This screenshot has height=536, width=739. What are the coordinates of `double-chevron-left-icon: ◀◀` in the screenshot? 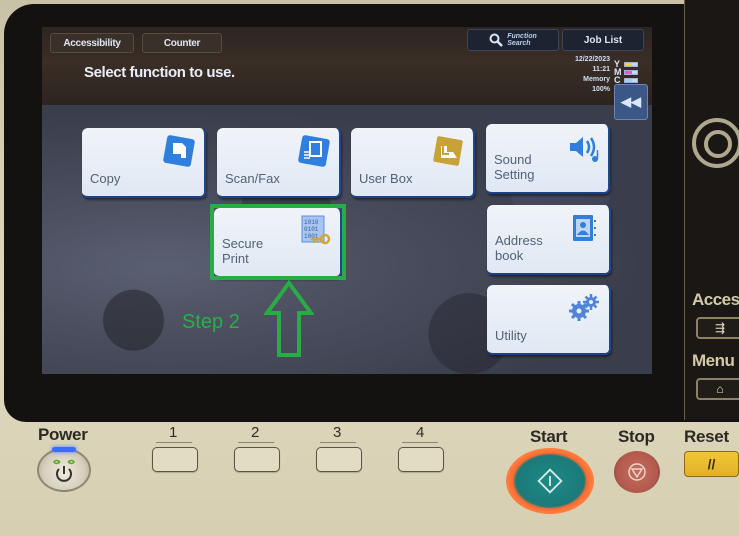 It's located at (631, 101).